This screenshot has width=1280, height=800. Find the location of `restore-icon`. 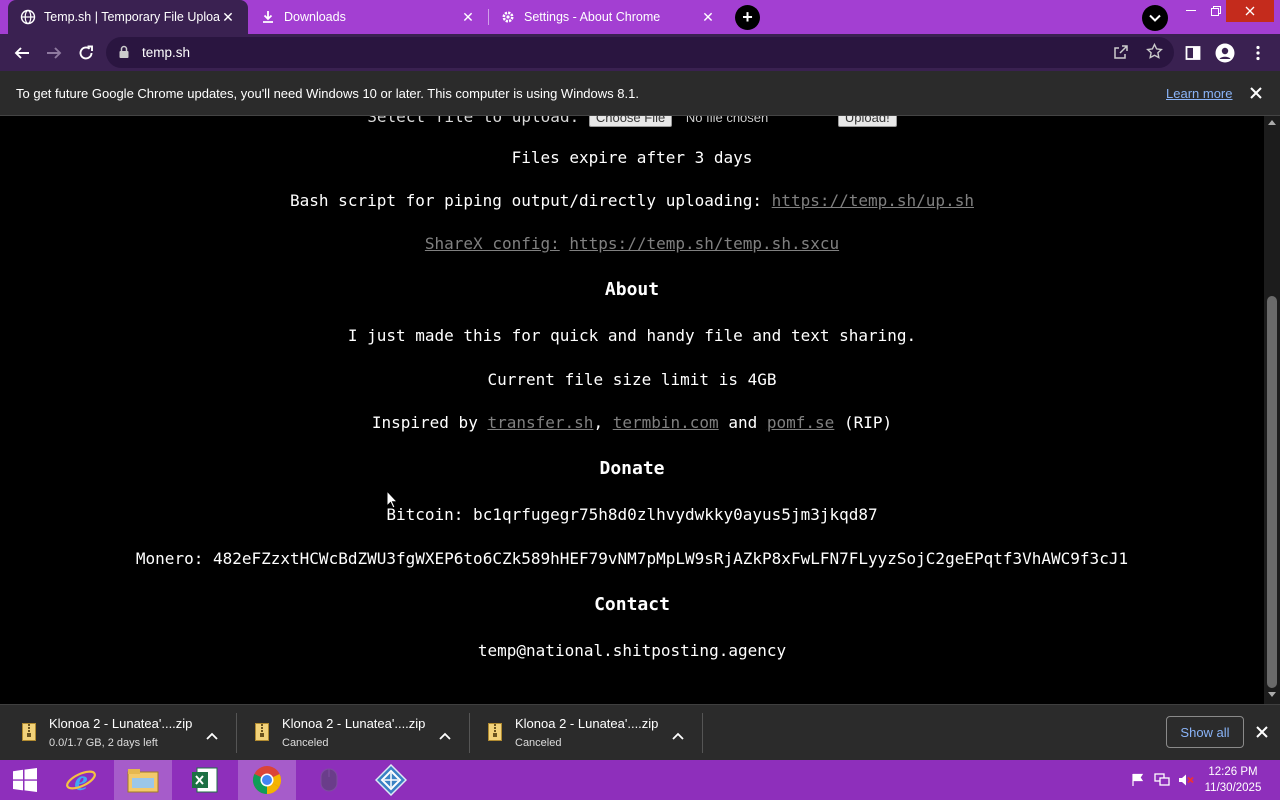

restore-icon is located at coordinates (1216, 11).